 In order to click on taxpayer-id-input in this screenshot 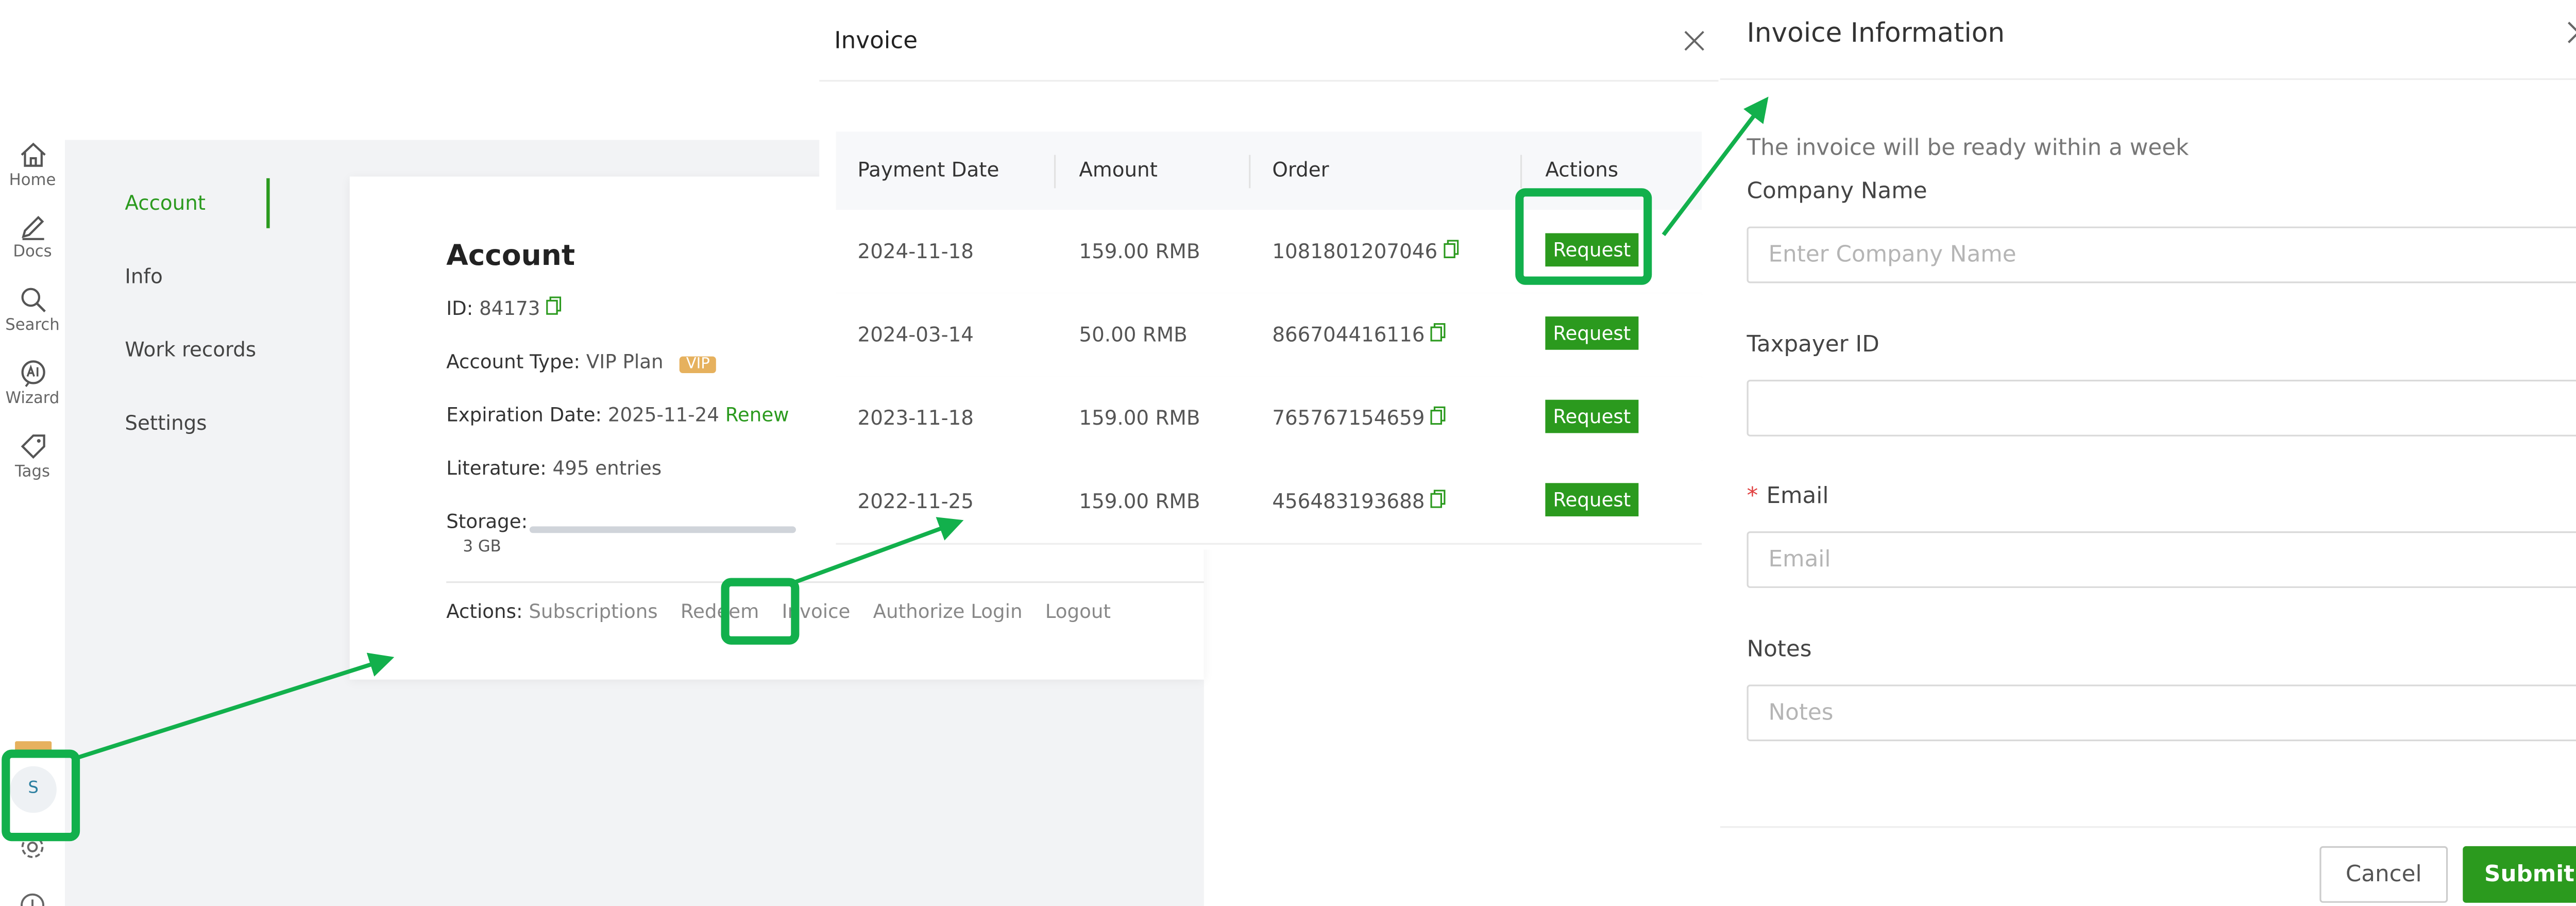, I will do `click(2161, 408)`.